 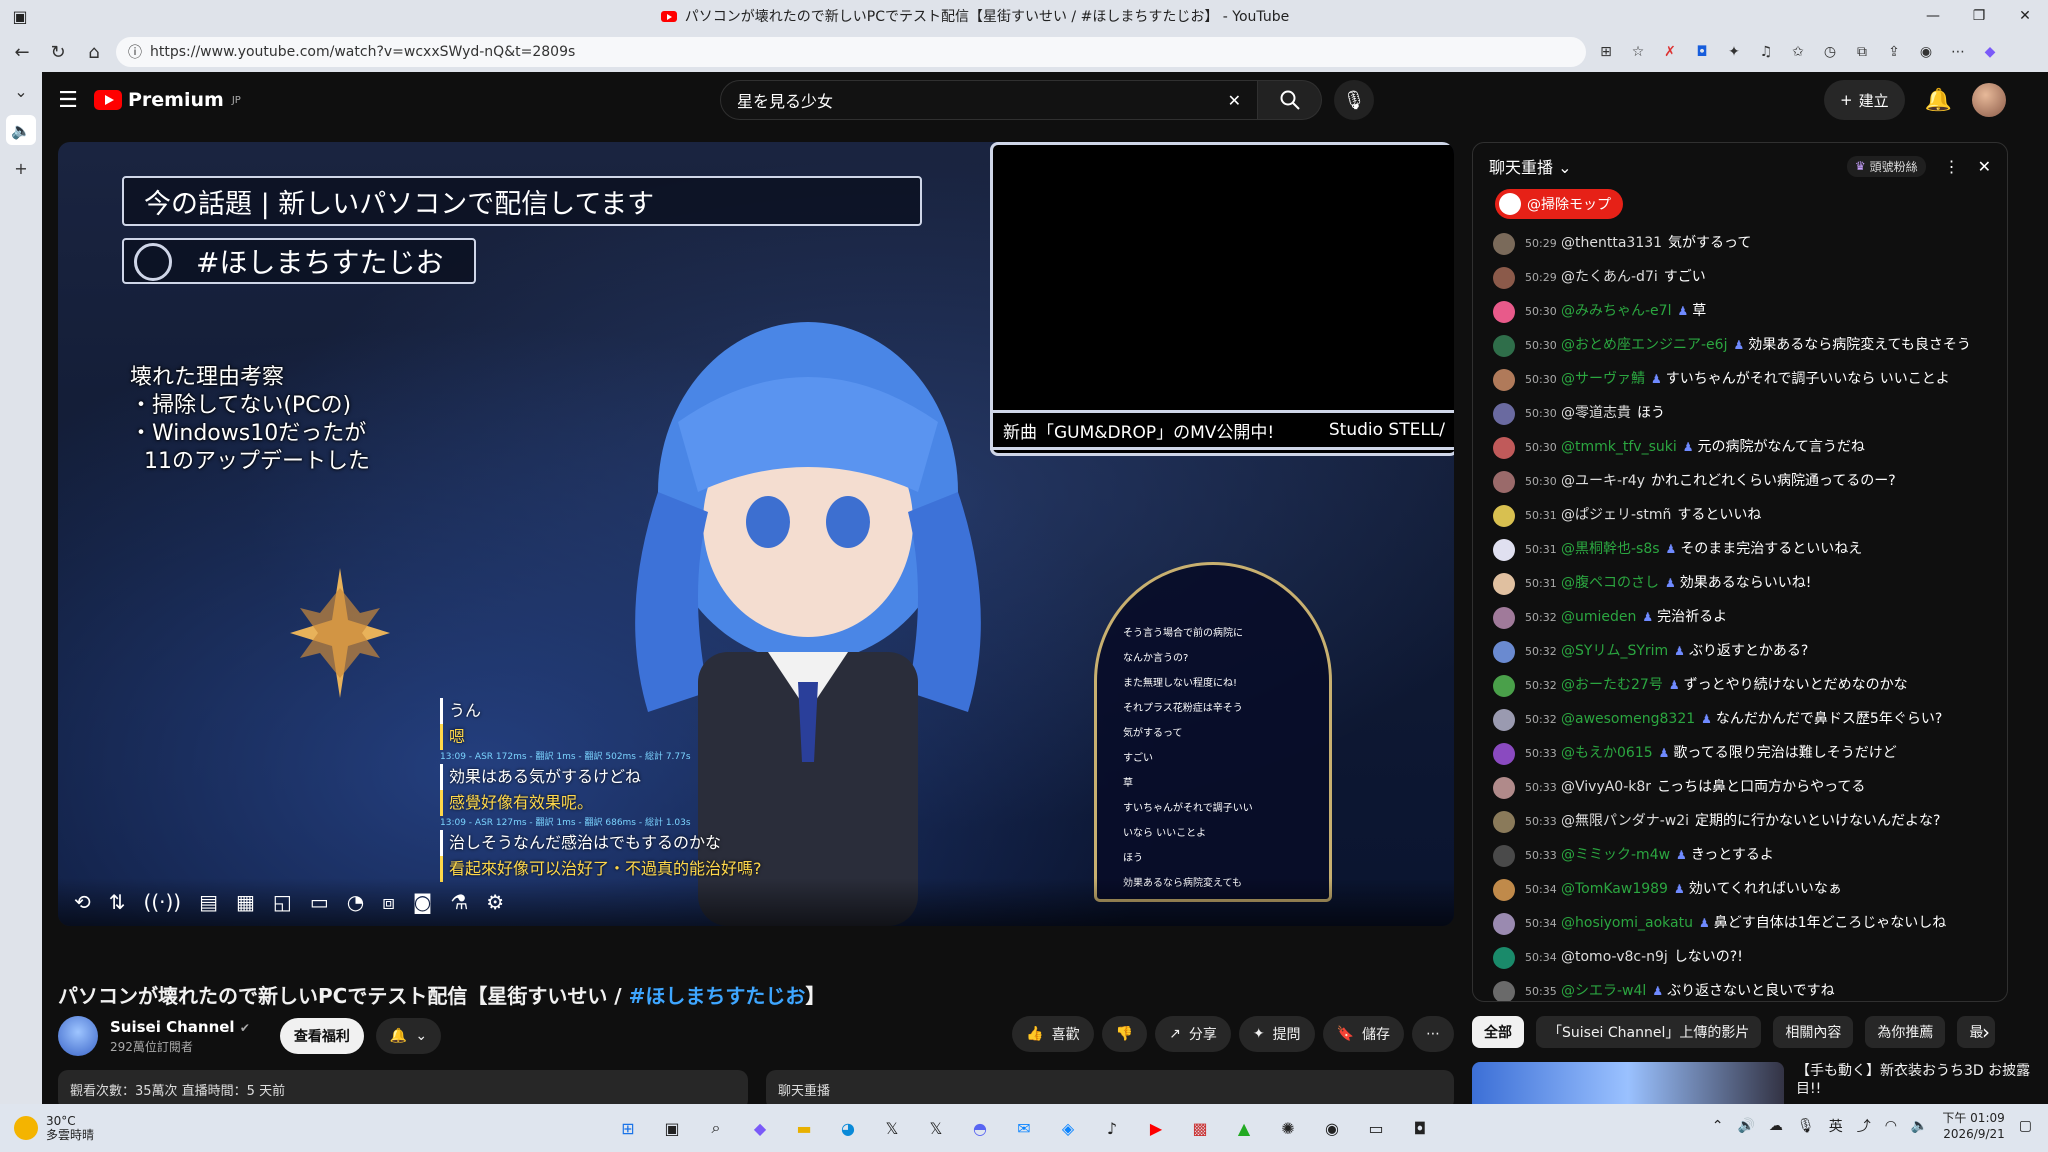 What do you see at coordinates (1736, 584) in the screenshot?
I see `chat-message: 50:31 @腹ペコのさし ♟ 効果あるならいいね!` at bounding box center [1736, 584].